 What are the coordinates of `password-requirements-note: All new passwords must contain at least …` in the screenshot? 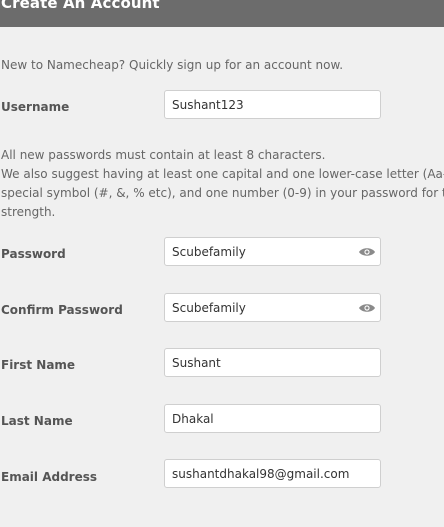 It's located at (222, 184).